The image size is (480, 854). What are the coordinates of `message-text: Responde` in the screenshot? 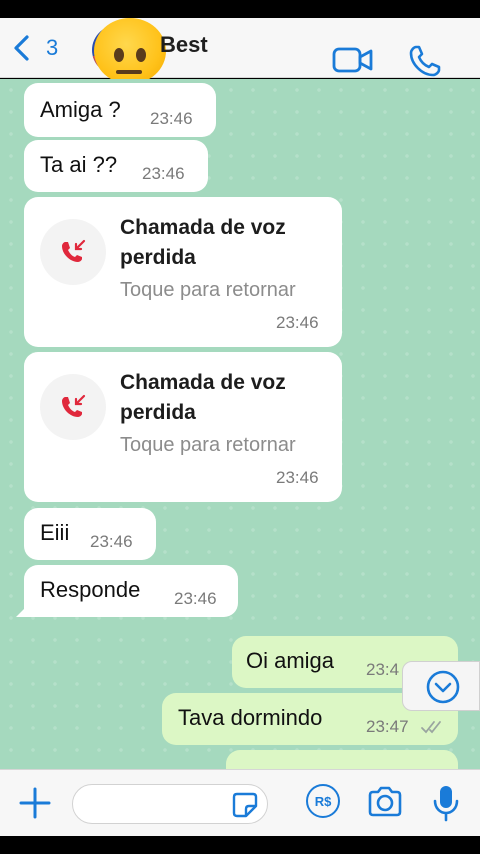 It's located at (90, 589).